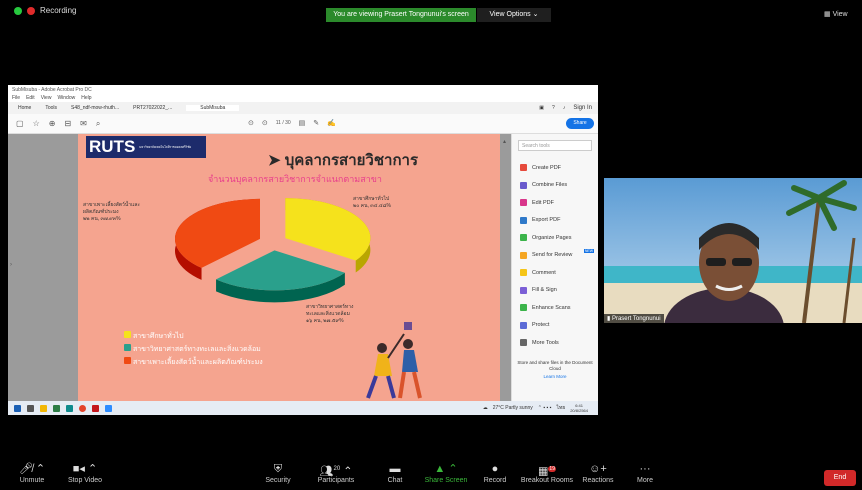  I want to click on recording-indicator: Recording, so click(45, 10).